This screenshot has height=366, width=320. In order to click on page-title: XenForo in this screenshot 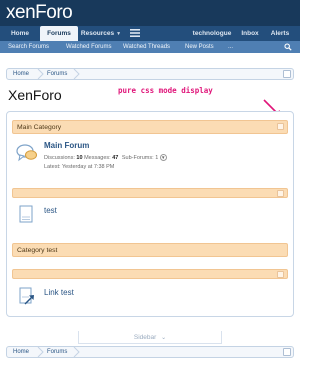, I will do `click(35, 95)`.